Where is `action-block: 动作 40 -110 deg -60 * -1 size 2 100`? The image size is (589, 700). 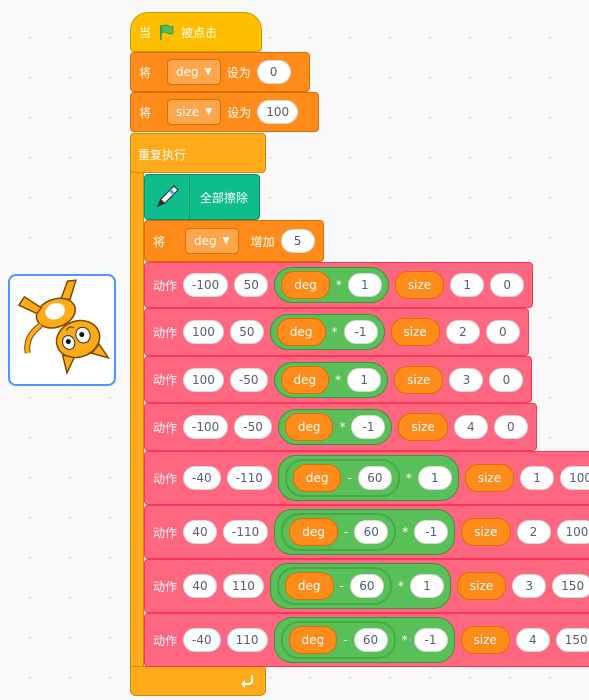 action-block: 动作 40 -110 deg -60 * -1 size 2 100 is located at coordinates (366, 532).